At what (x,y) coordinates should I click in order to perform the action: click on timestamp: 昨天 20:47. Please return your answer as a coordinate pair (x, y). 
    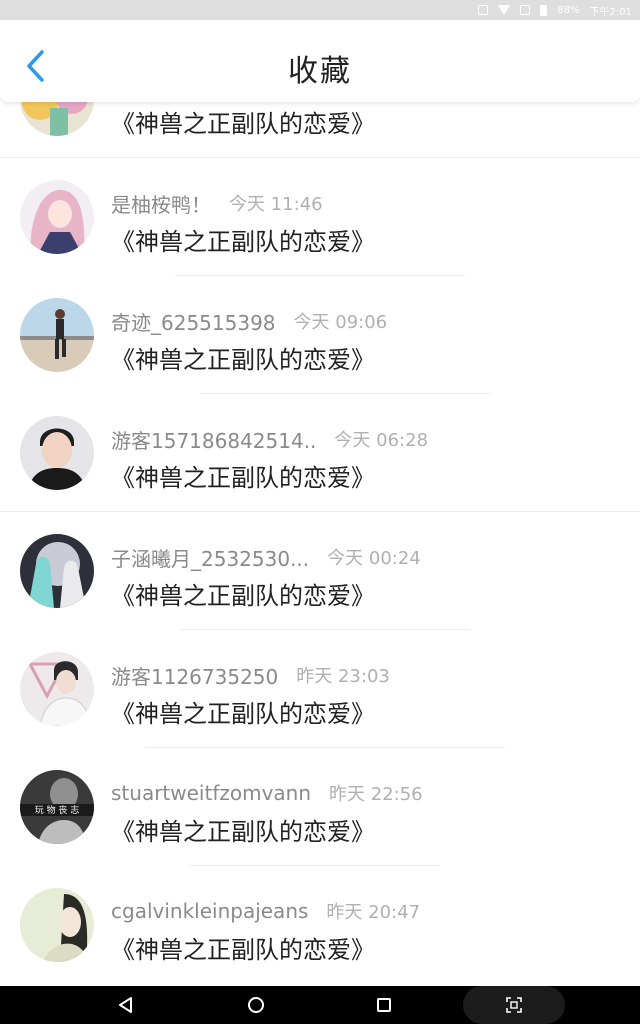
    Looking at the image, I should click on (373, 912).